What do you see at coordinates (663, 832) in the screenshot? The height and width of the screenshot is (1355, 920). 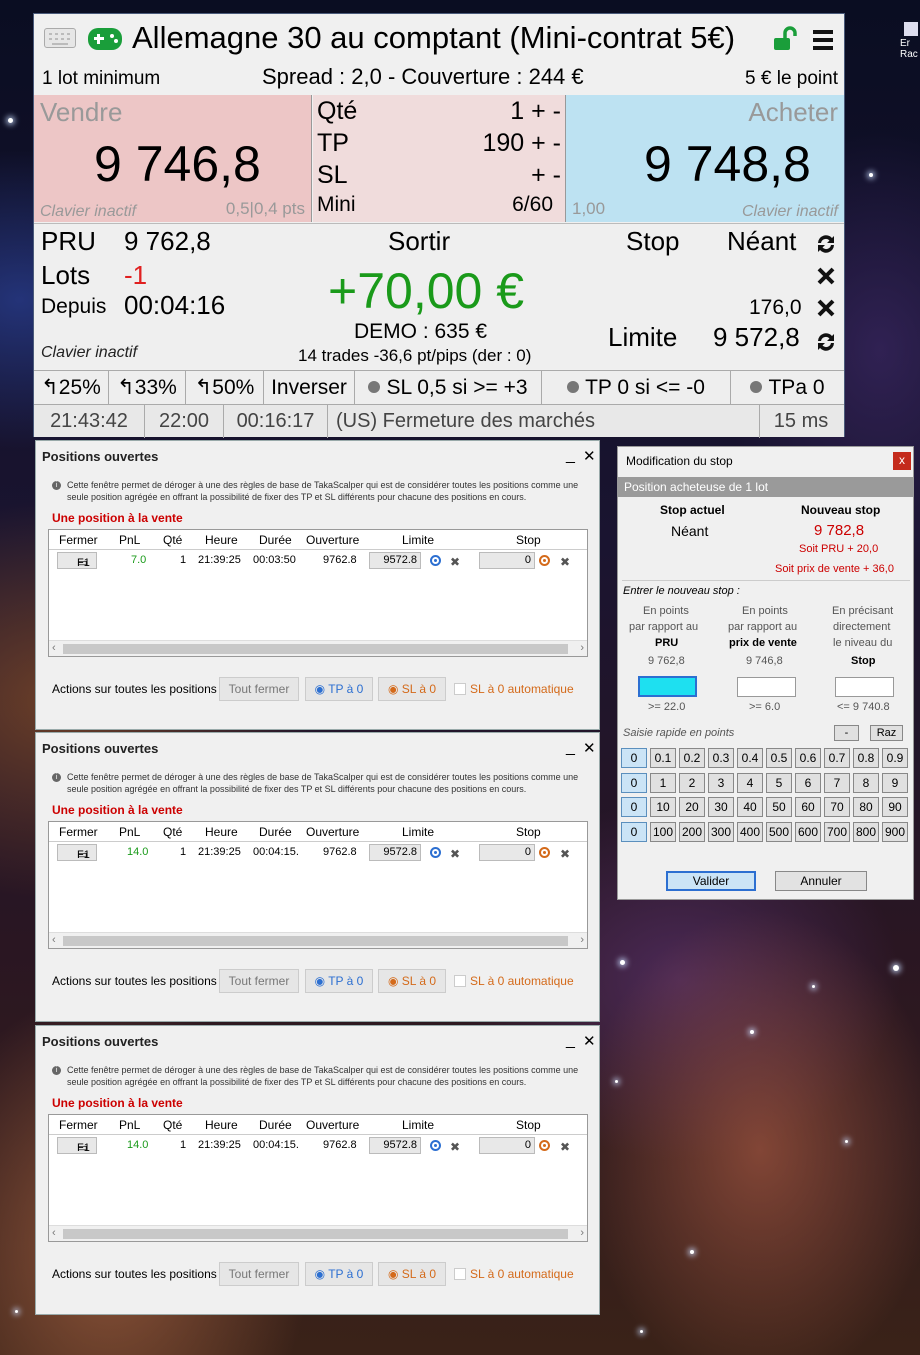 I see `keypad-key: 100` at bounding box center [663, 832].